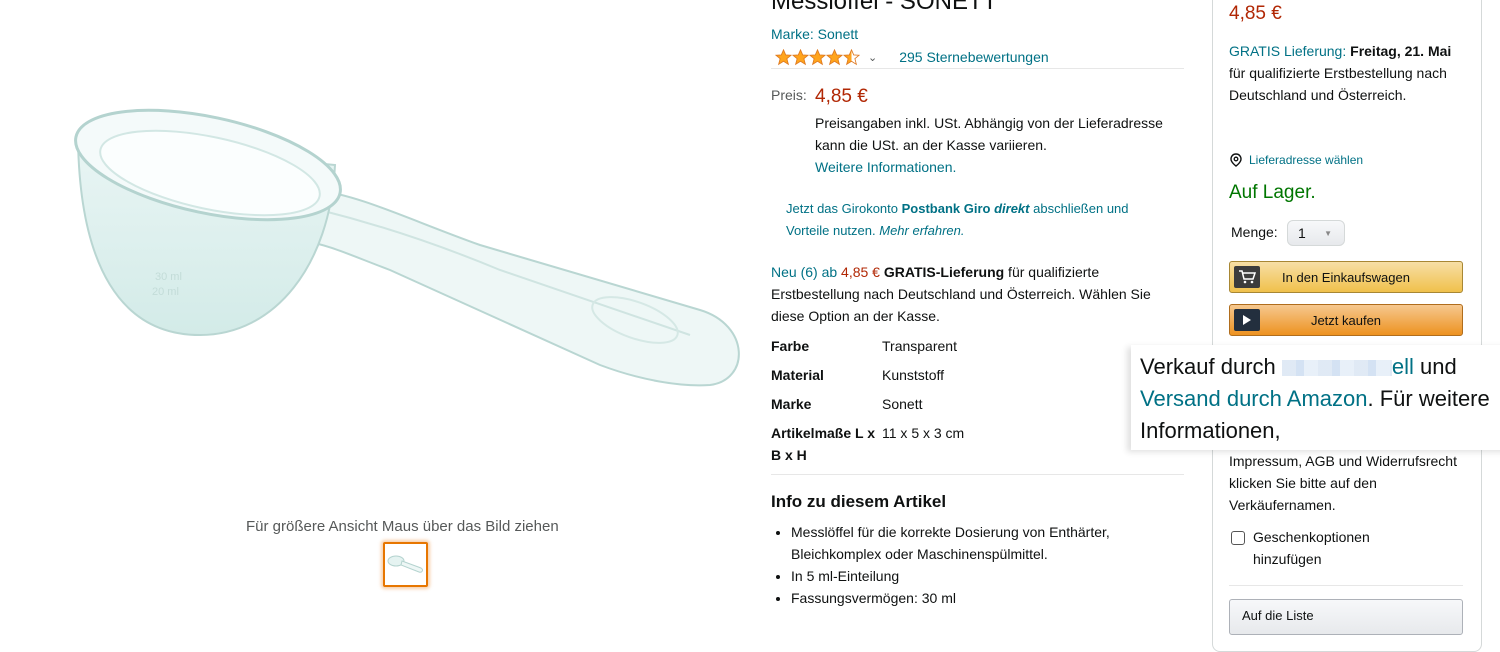 The height and width of the screenshot is (652, 1500). Describe the element at coordinates (806, 272) in the screenshot. I see `new-offers-link: Neu (6) ab` at that location.